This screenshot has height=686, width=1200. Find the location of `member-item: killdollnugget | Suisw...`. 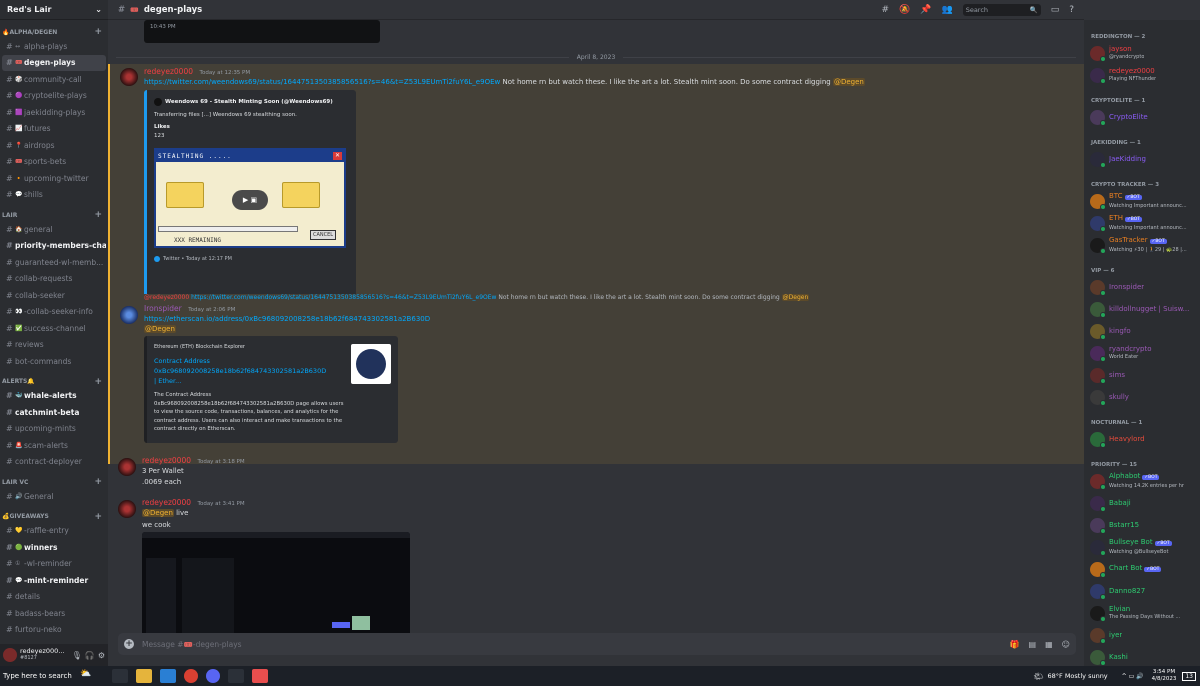

member-item: killdollnugget | Suisw... is located at coordinates (1142, 309).